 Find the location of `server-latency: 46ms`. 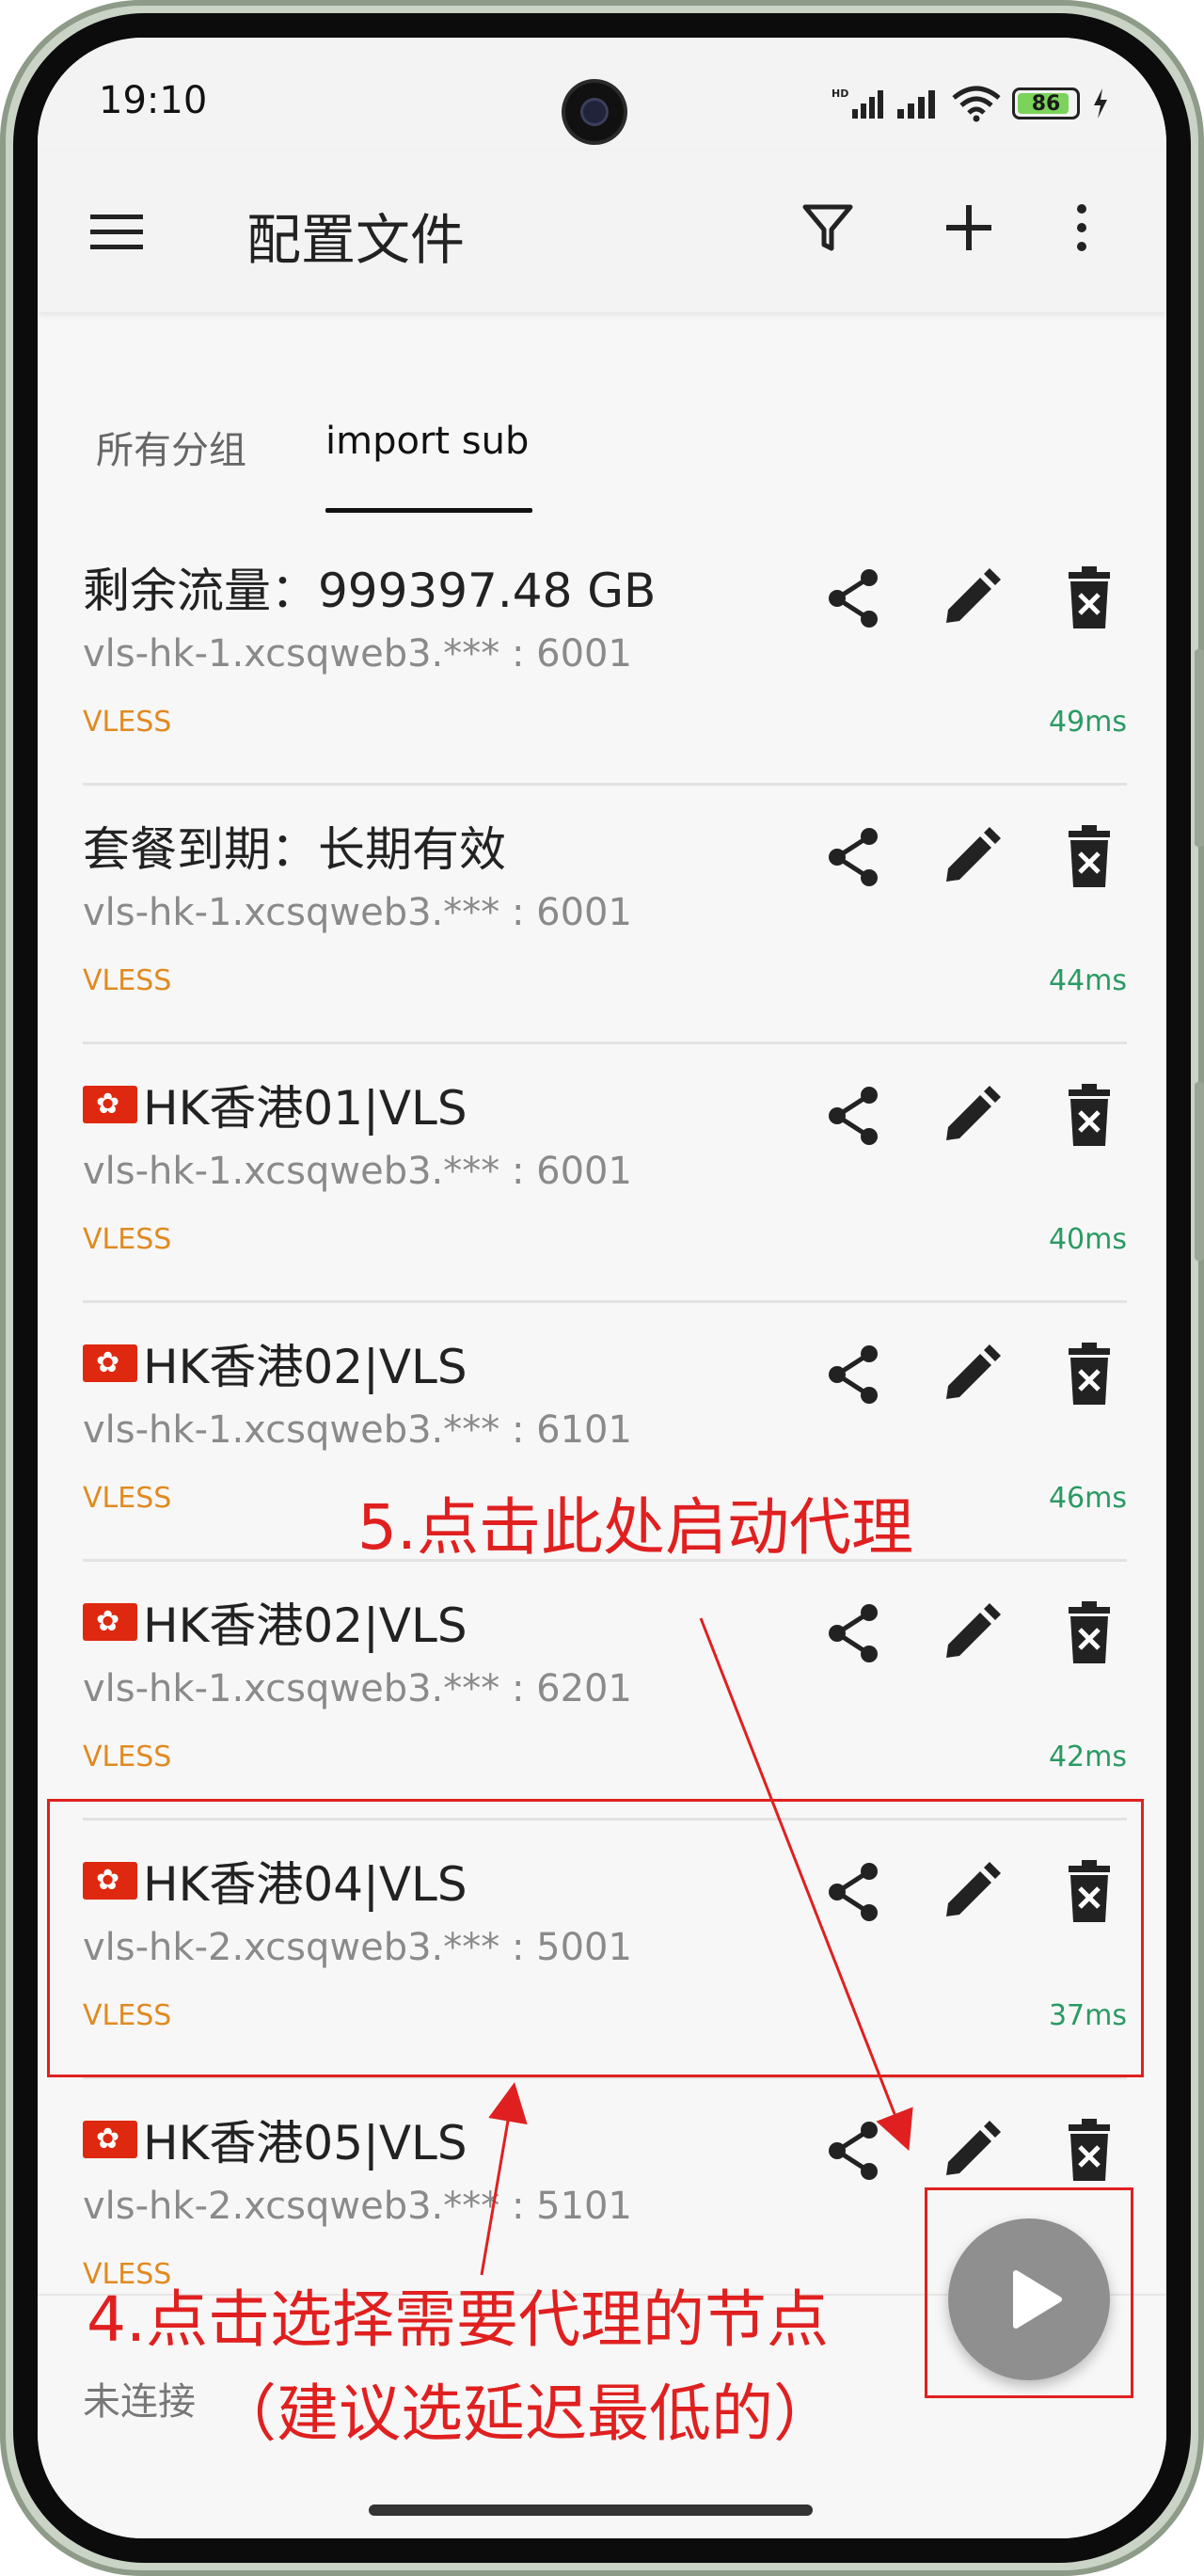

server-latency: 46ms is located at coordinates (1088, 1499).